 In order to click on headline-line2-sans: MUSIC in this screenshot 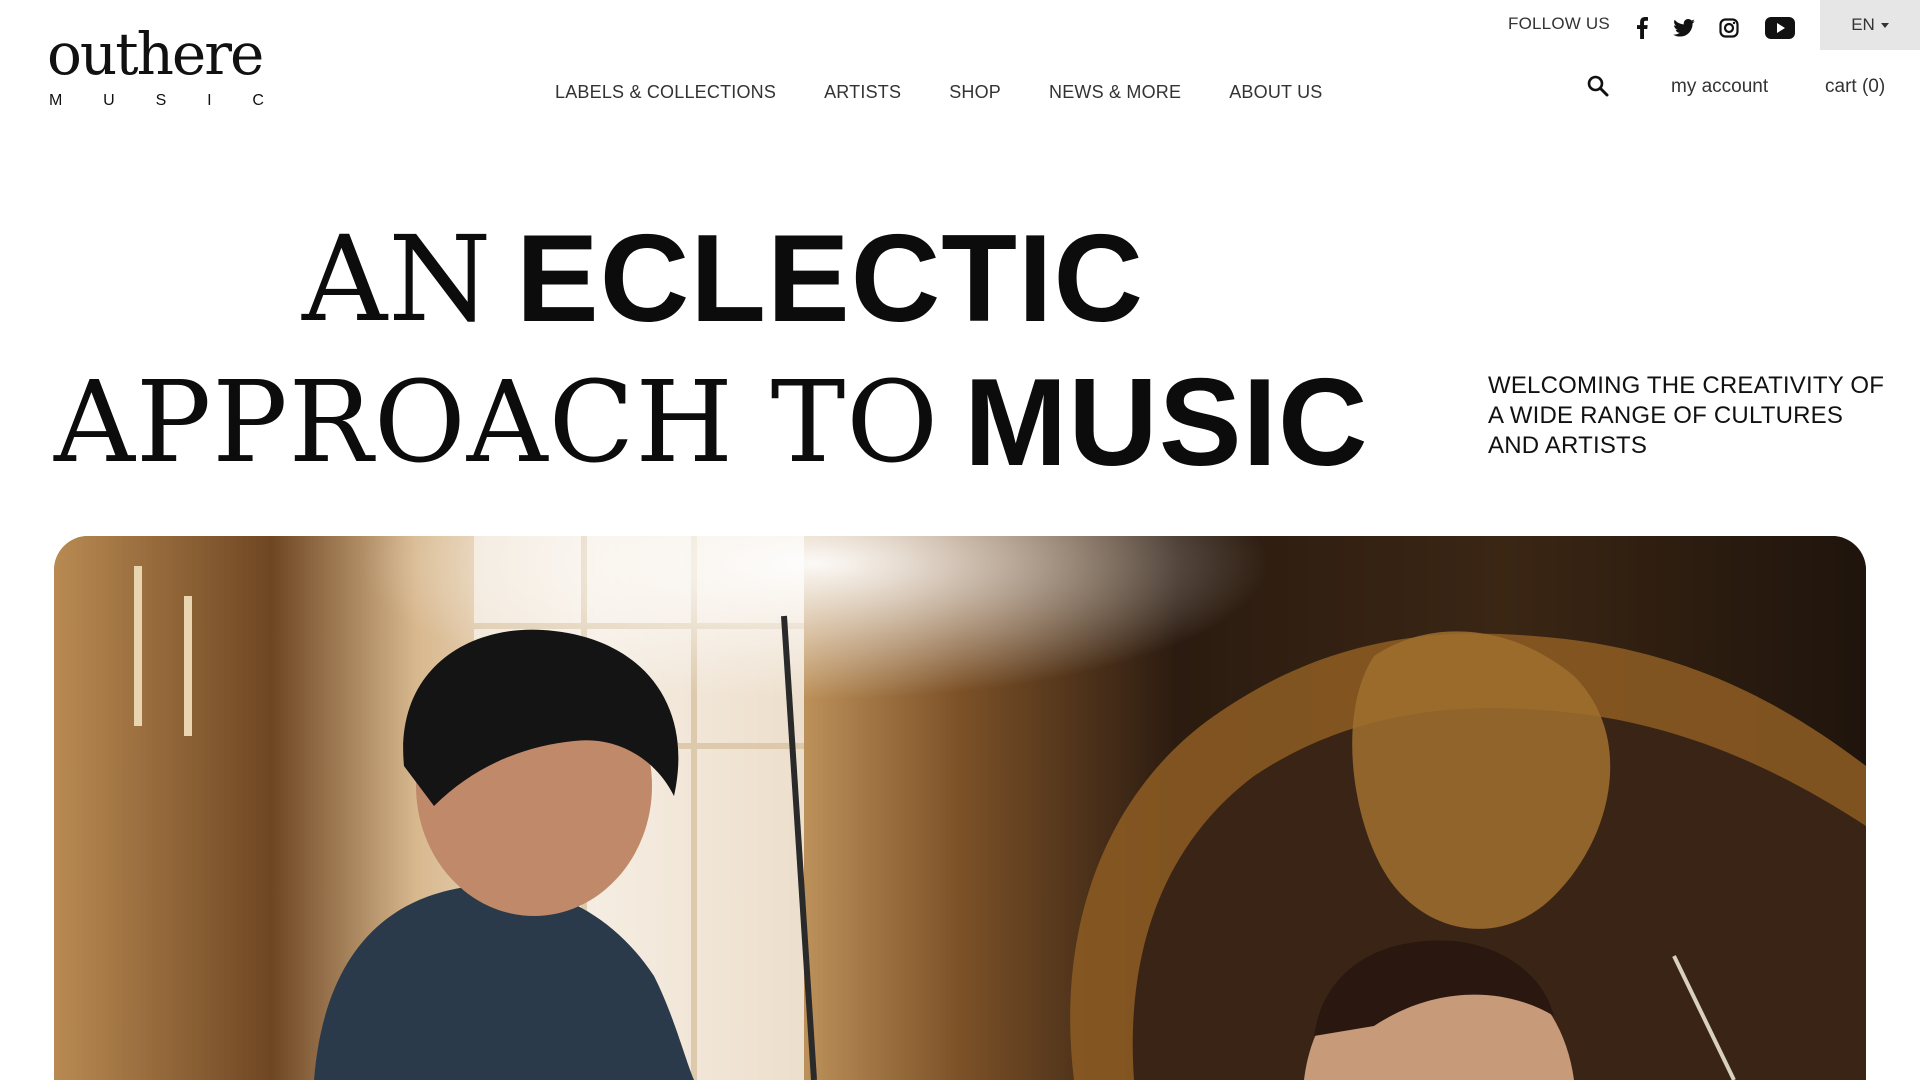, I will do `click(1166, 423)`.